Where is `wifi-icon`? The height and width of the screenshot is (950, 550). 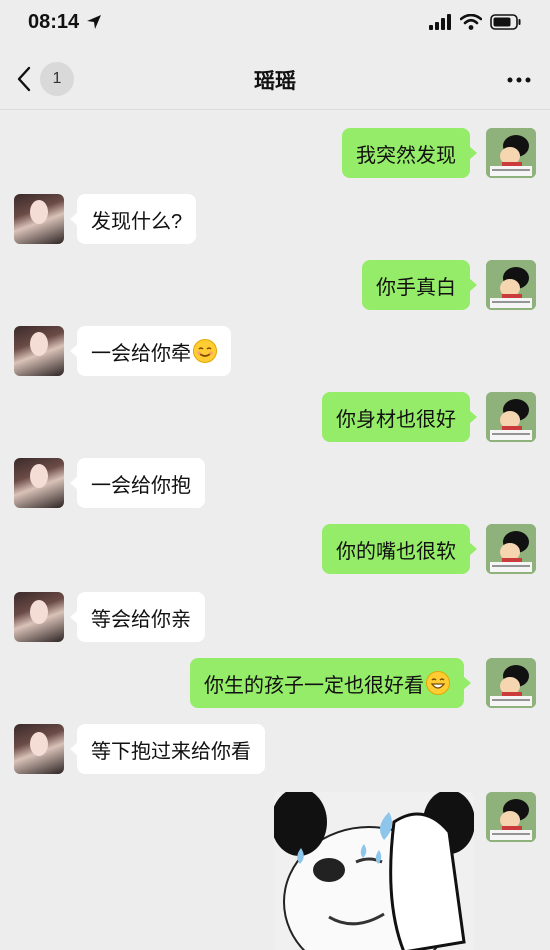 wifi-icon is located at coordinates (471, 22).